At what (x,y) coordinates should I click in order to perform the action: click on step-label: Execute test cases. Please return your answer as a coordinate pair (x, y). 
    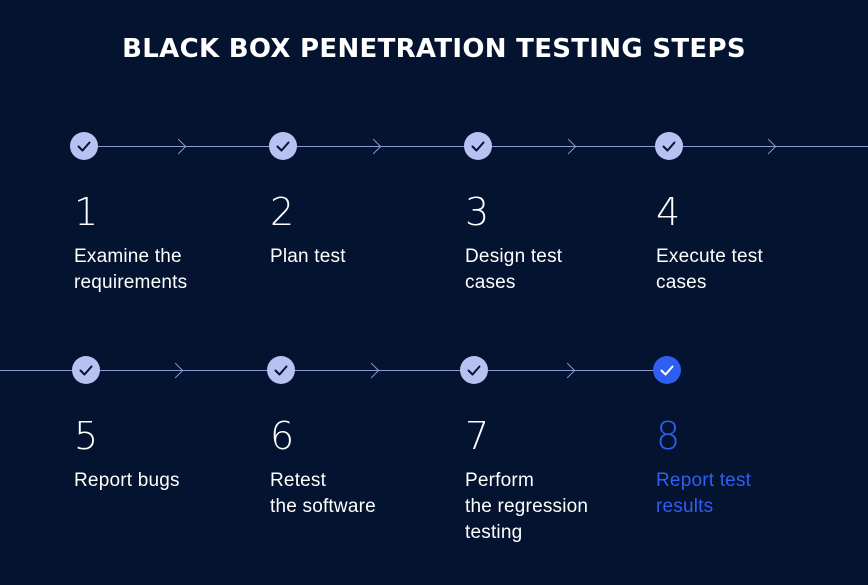
    Looking at the image, I should click on (709, 269).